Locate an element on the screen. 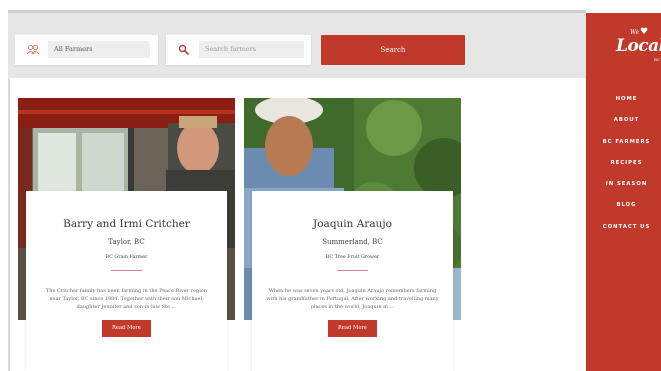  logo-local: Local is located at coordinates (638, 46).